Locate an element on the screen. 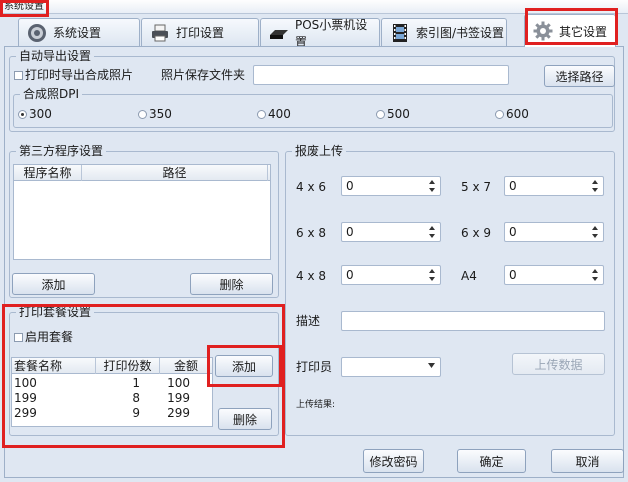  package-copies: 8 is located at coordinates (136, 398).